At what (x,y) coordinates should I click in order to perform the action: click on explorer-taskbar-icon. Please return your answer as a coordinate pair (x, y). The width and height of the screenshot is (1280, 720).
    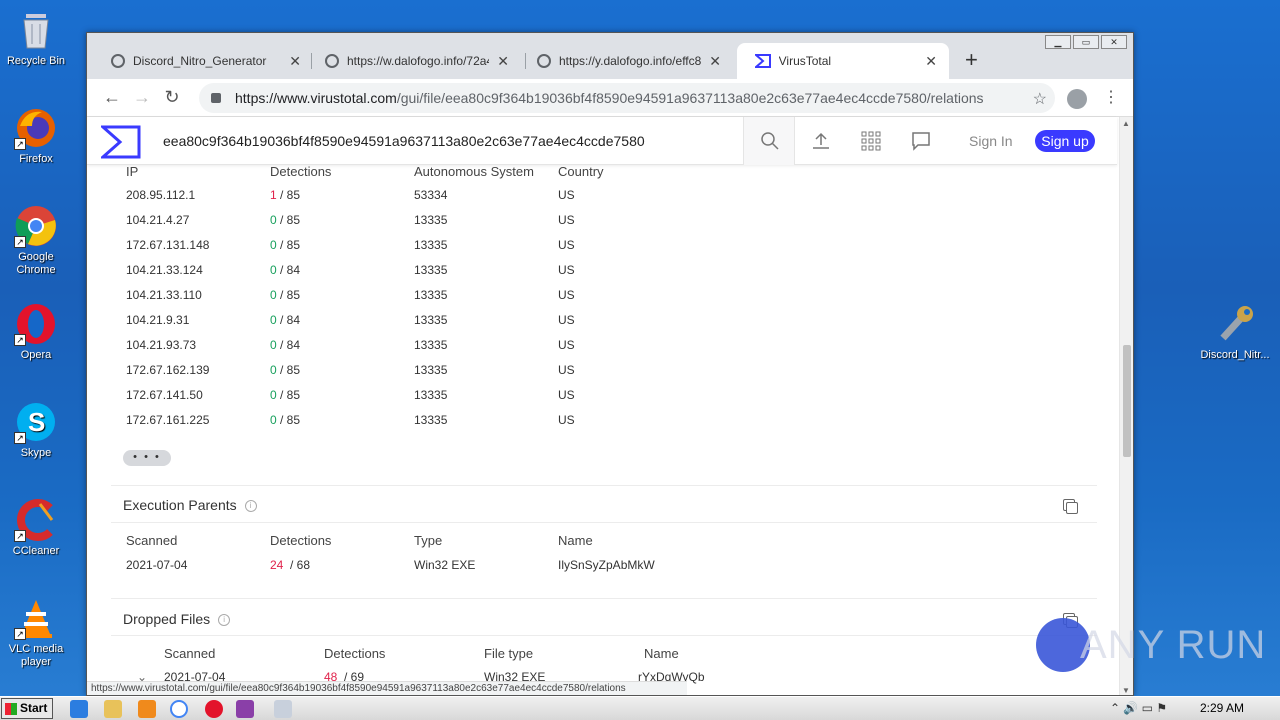
    Looking at the image, I should click on (113, 709).